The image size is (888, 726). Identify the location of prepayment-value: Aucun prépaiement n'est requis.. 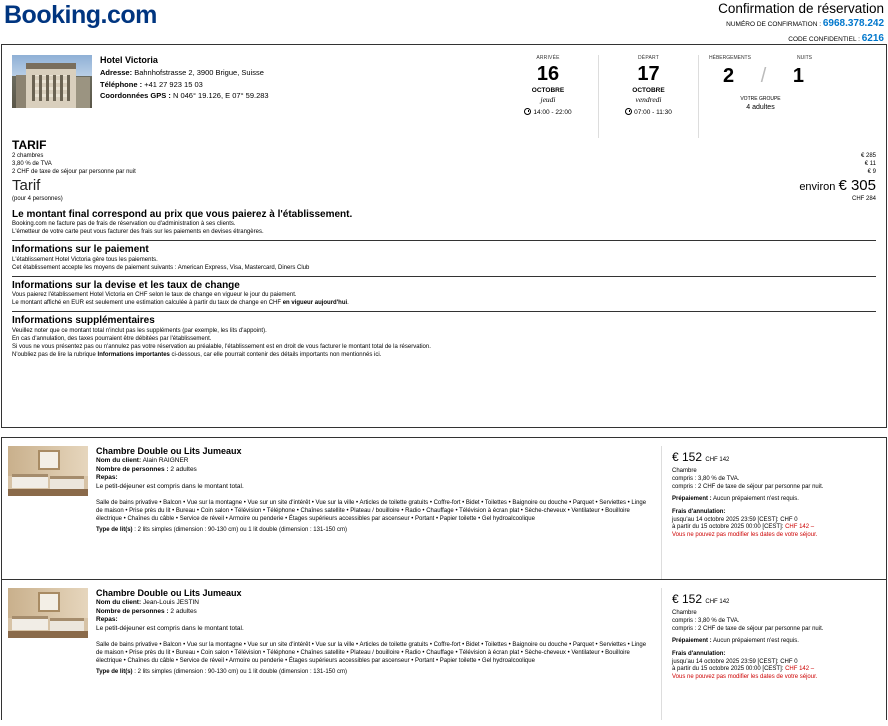
(756, 641).